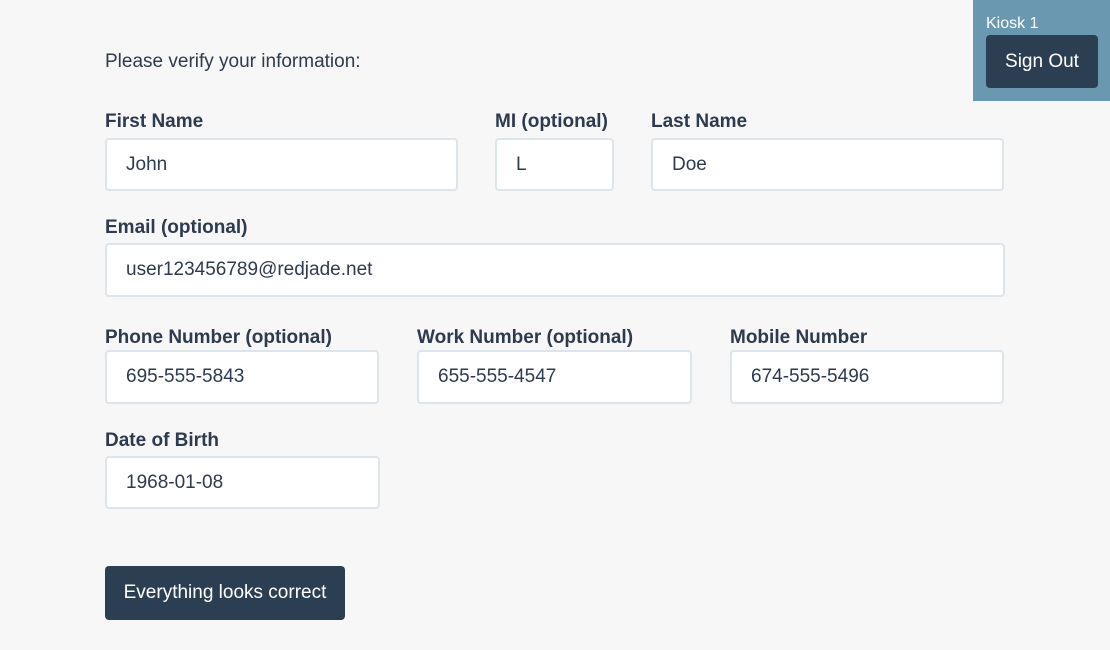  Describe the element at coordinates (281, 164) in the screenshot. I see `first-name-input` at that location.